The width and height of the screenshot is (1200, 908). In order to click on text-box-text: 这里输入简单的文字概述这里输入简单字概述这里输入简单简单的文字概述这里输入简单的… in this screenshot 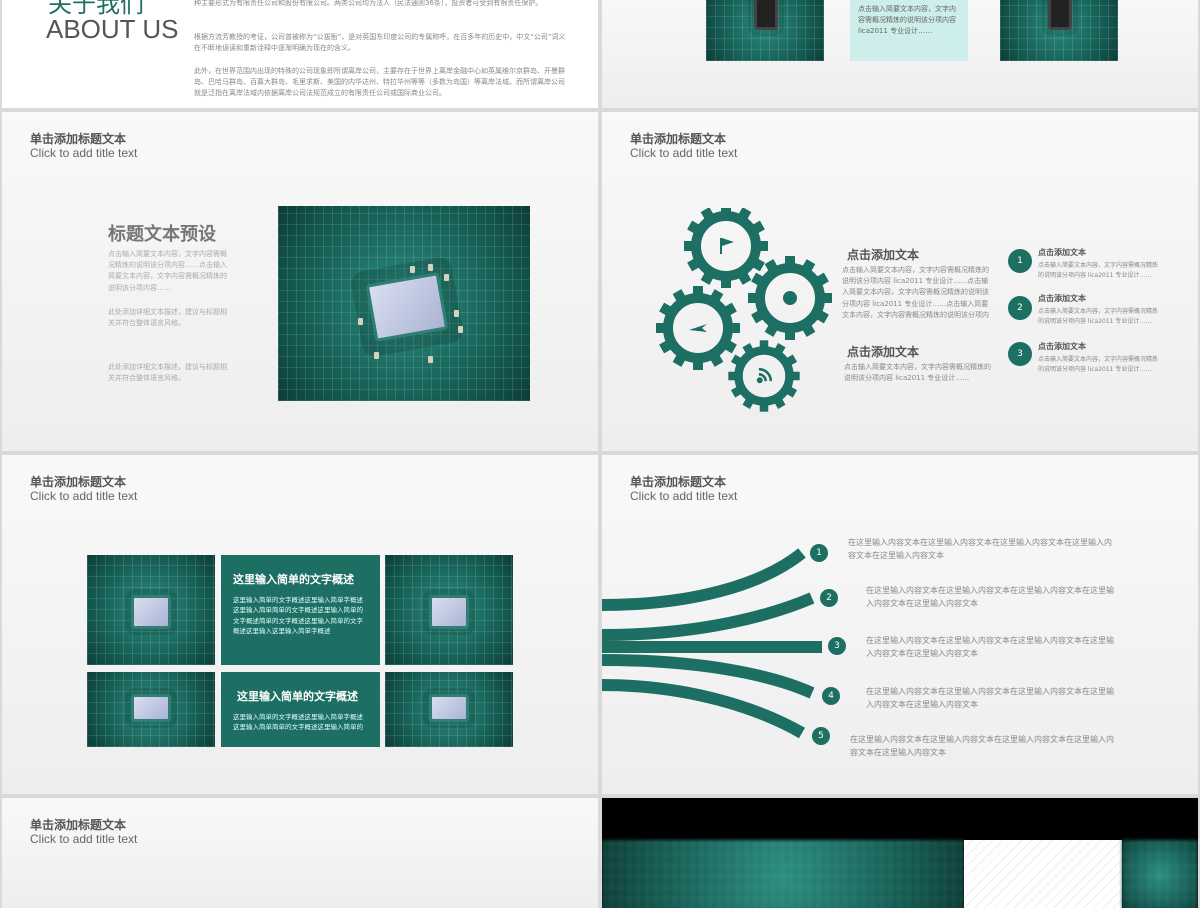, I will do `click(298, 616)`.